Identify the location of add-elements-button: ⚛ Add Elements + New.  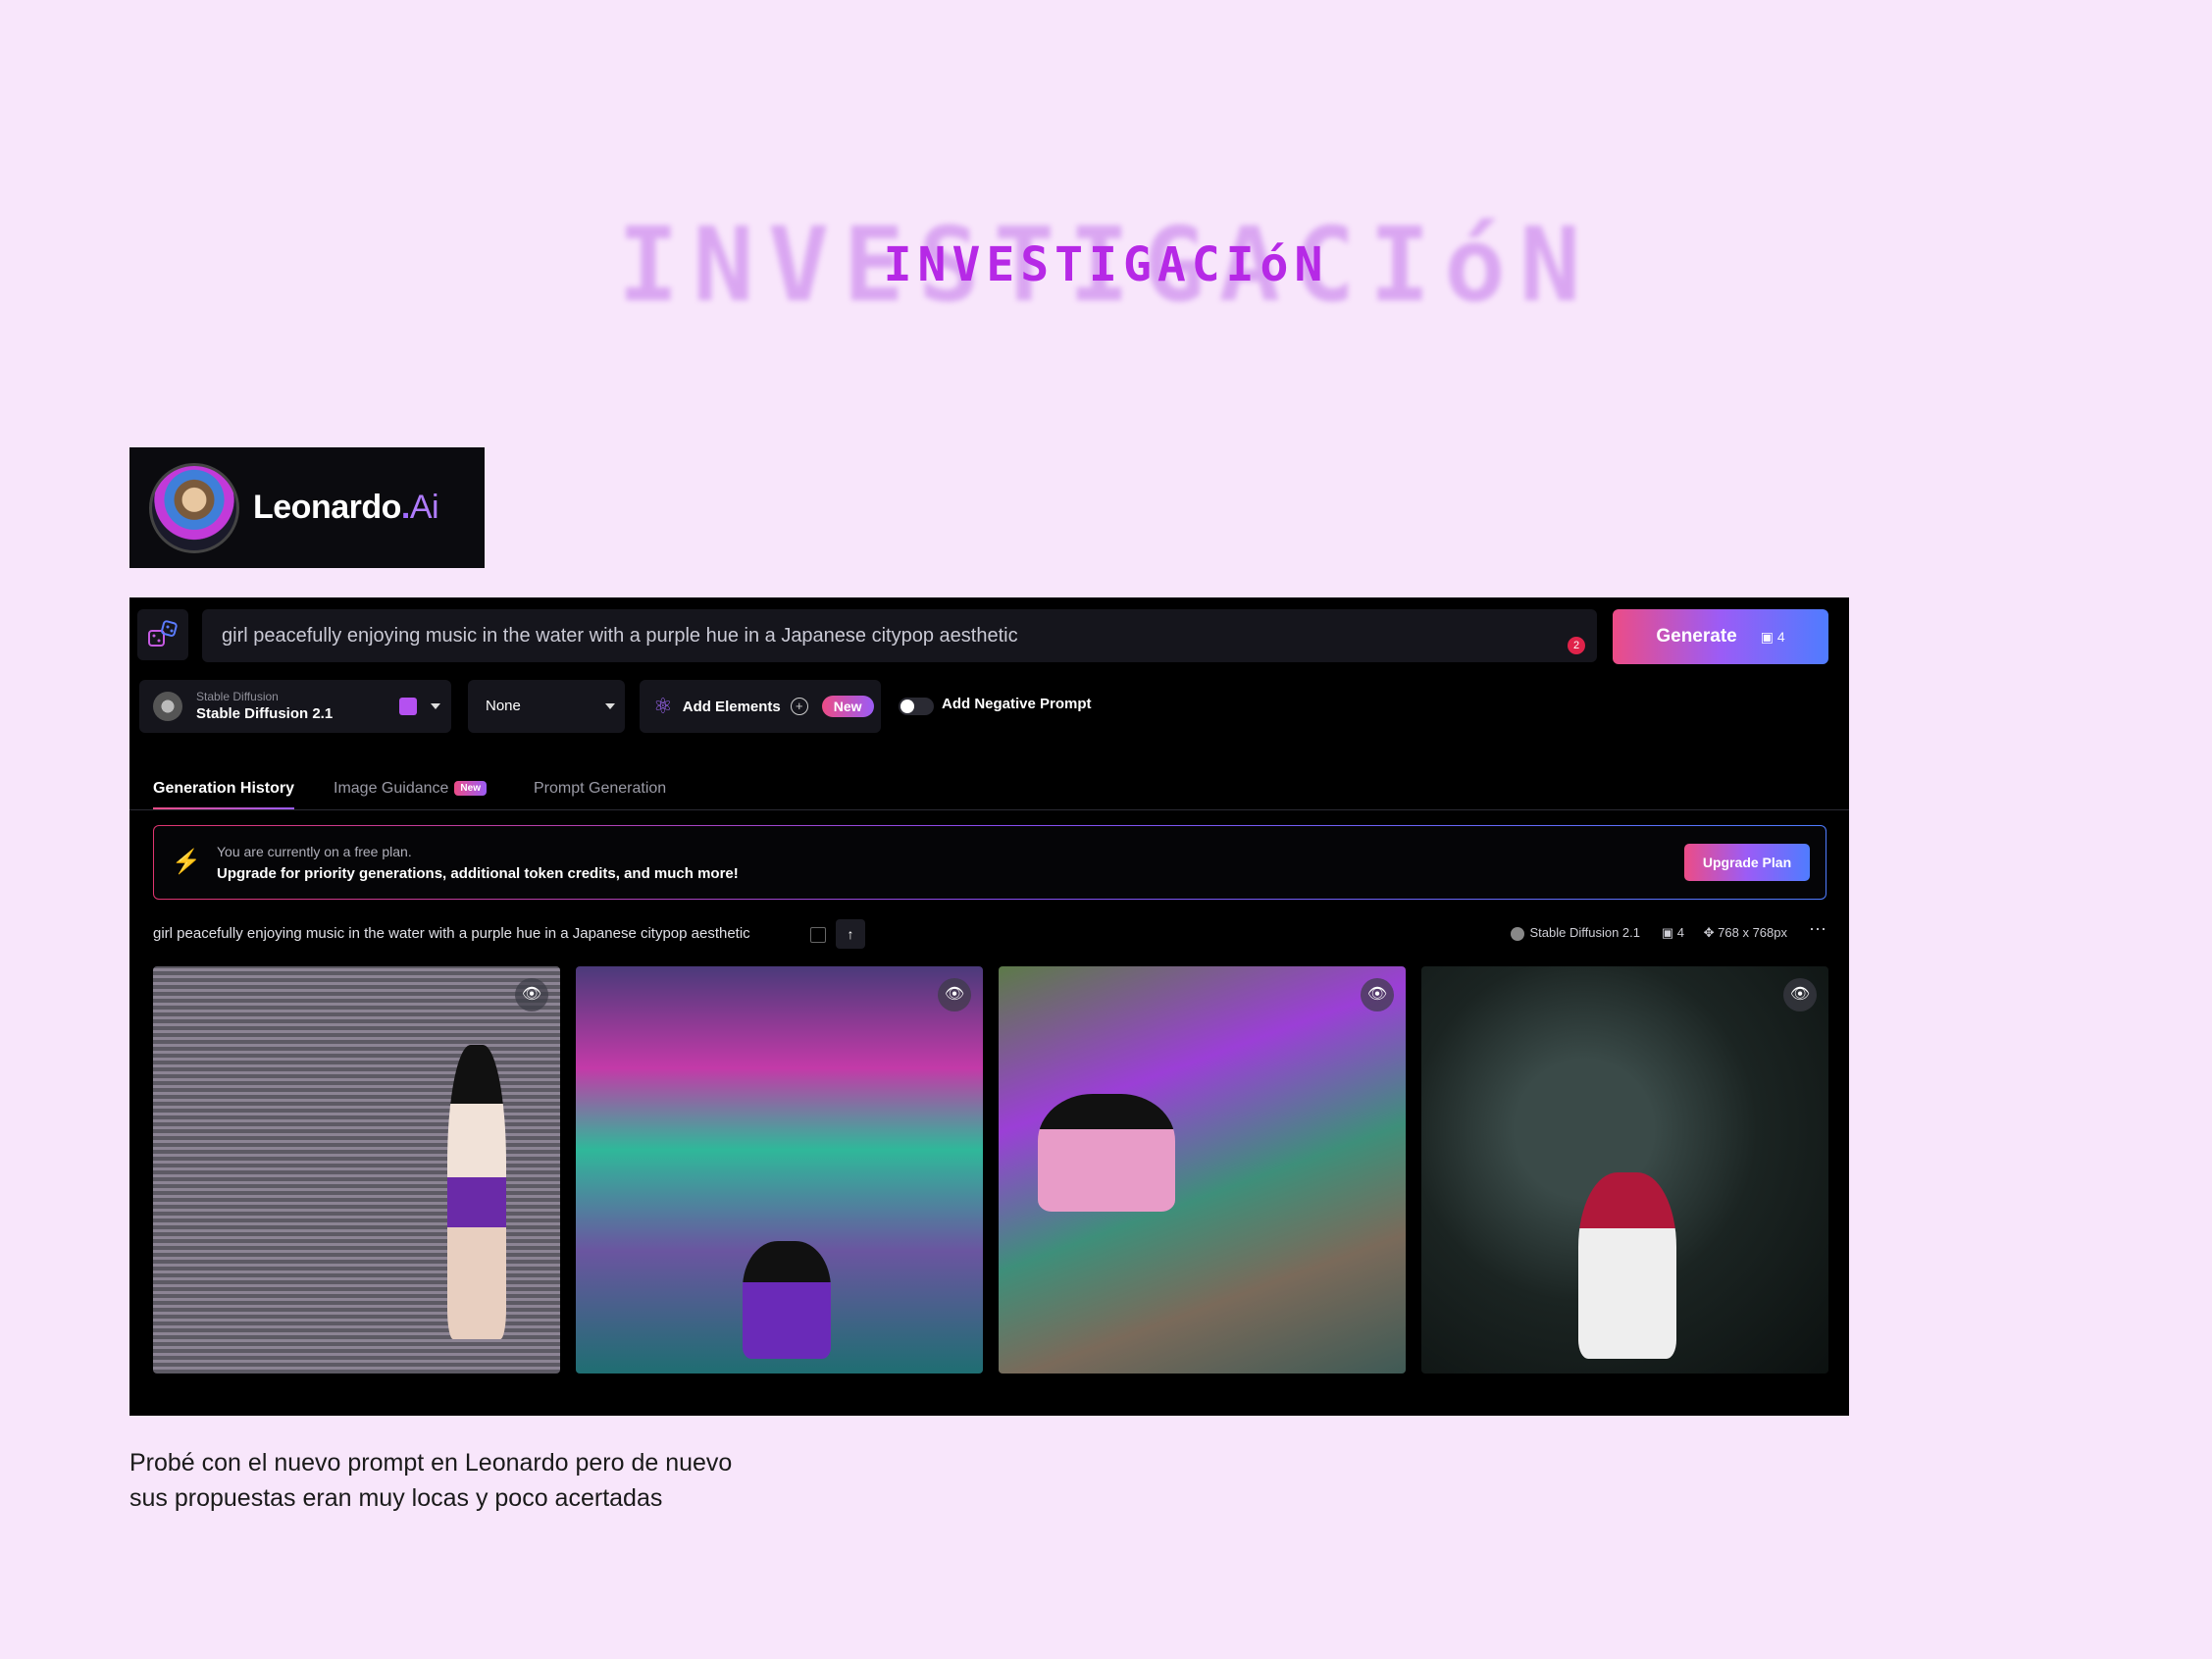
(760, 706).